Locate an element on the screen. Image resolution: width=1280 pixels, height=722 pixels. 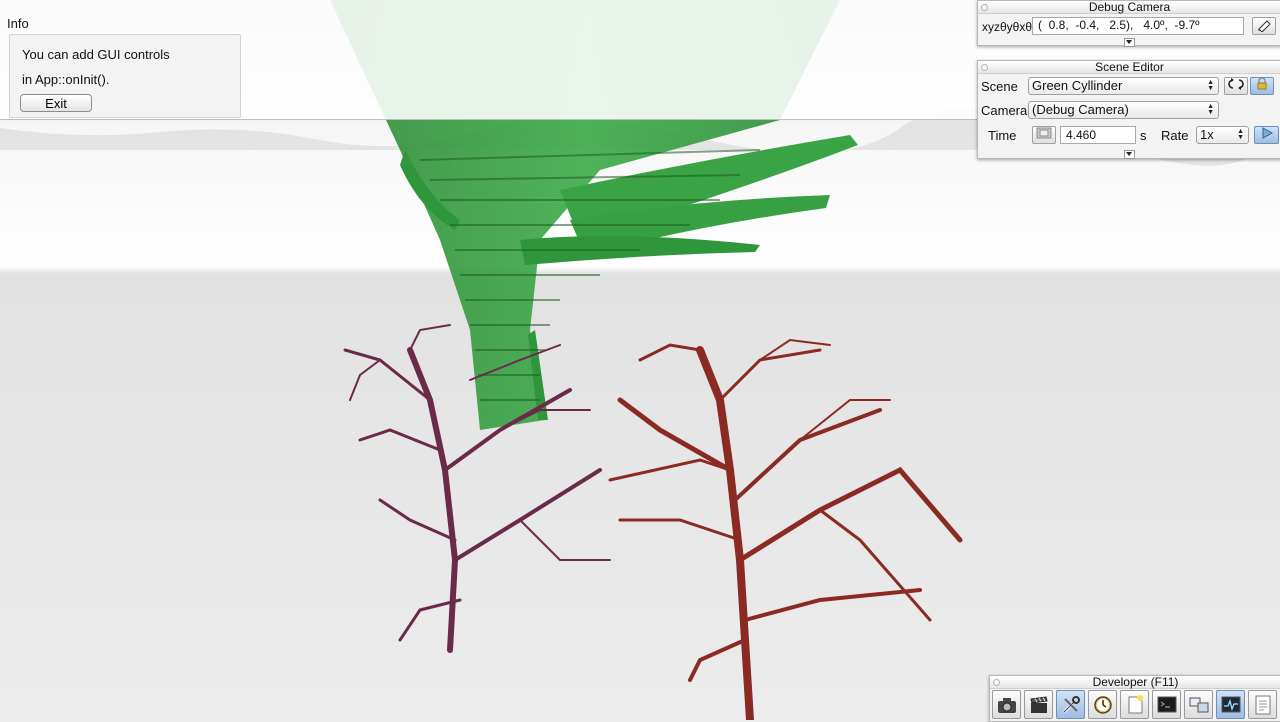
play-button is located at coordinates (1266, 135).